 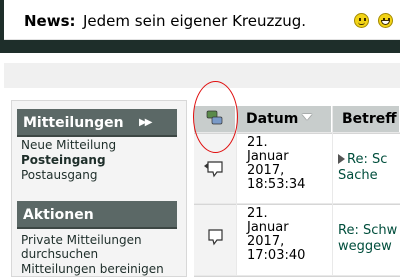 I want to click on row-status-cell, so click(x=215, y=239).